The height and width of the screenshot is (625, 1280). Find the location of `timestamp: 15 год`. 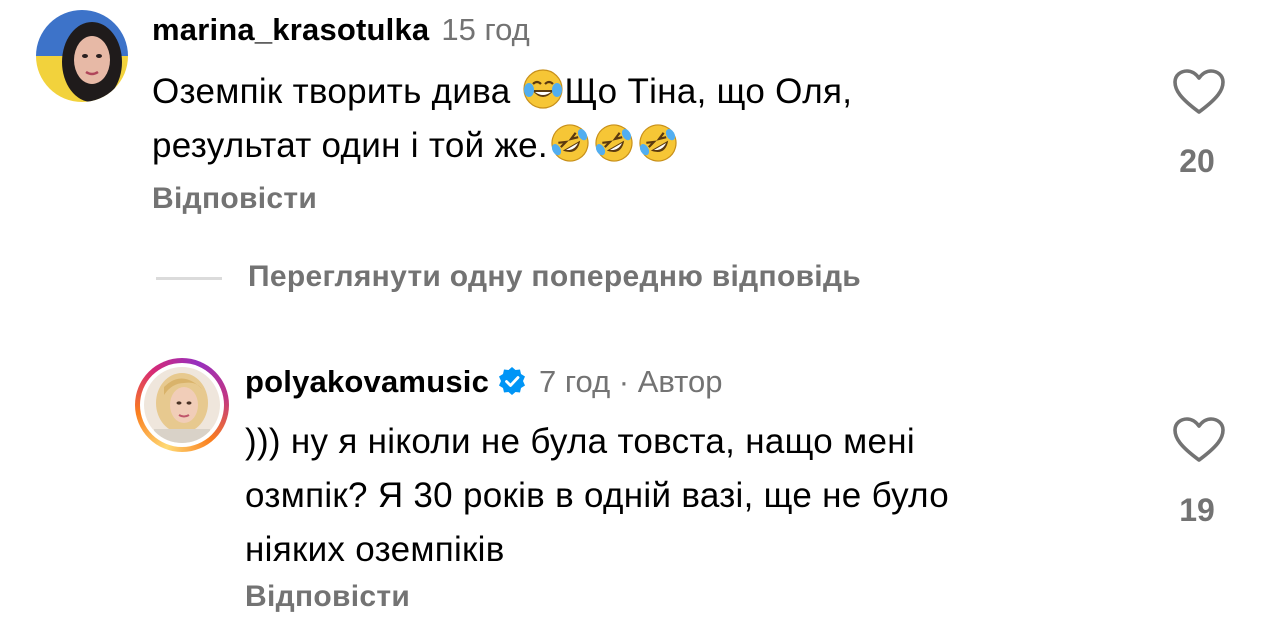

timestamp: 15 год is located at coordinates (485, 29).